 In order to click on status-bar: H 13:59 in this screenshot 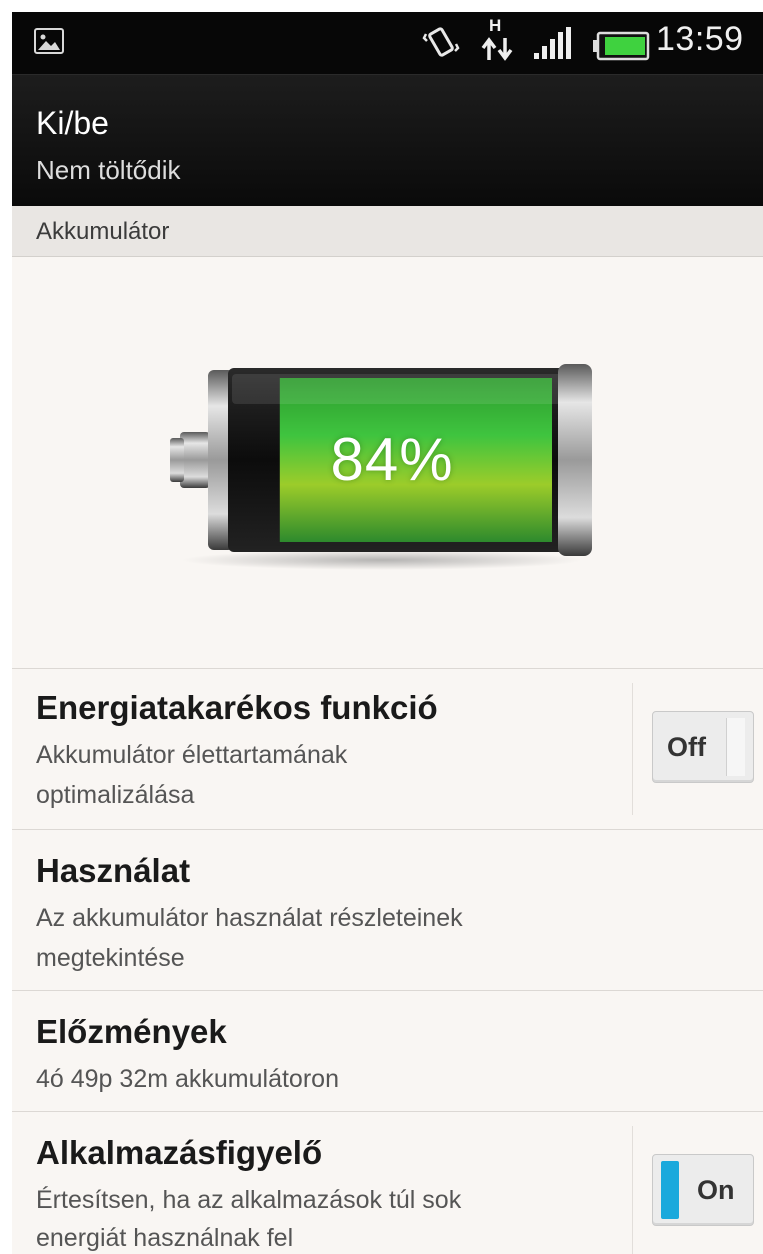, I will do `click(387, 43)`.